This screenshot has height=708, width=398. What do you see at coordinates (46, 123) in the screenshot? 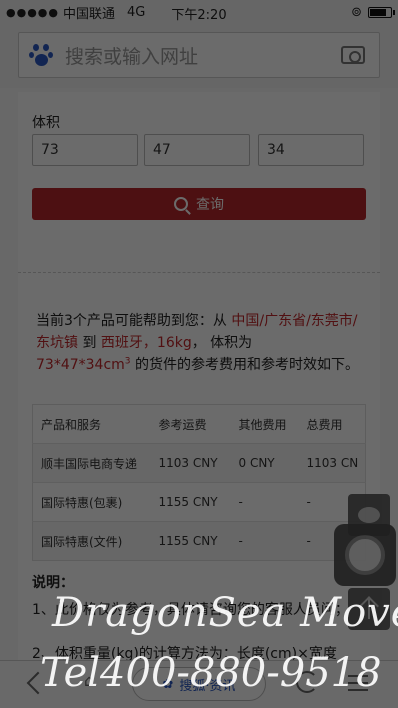
I see `volume-label: 体积` at bounding box center [46, 123].